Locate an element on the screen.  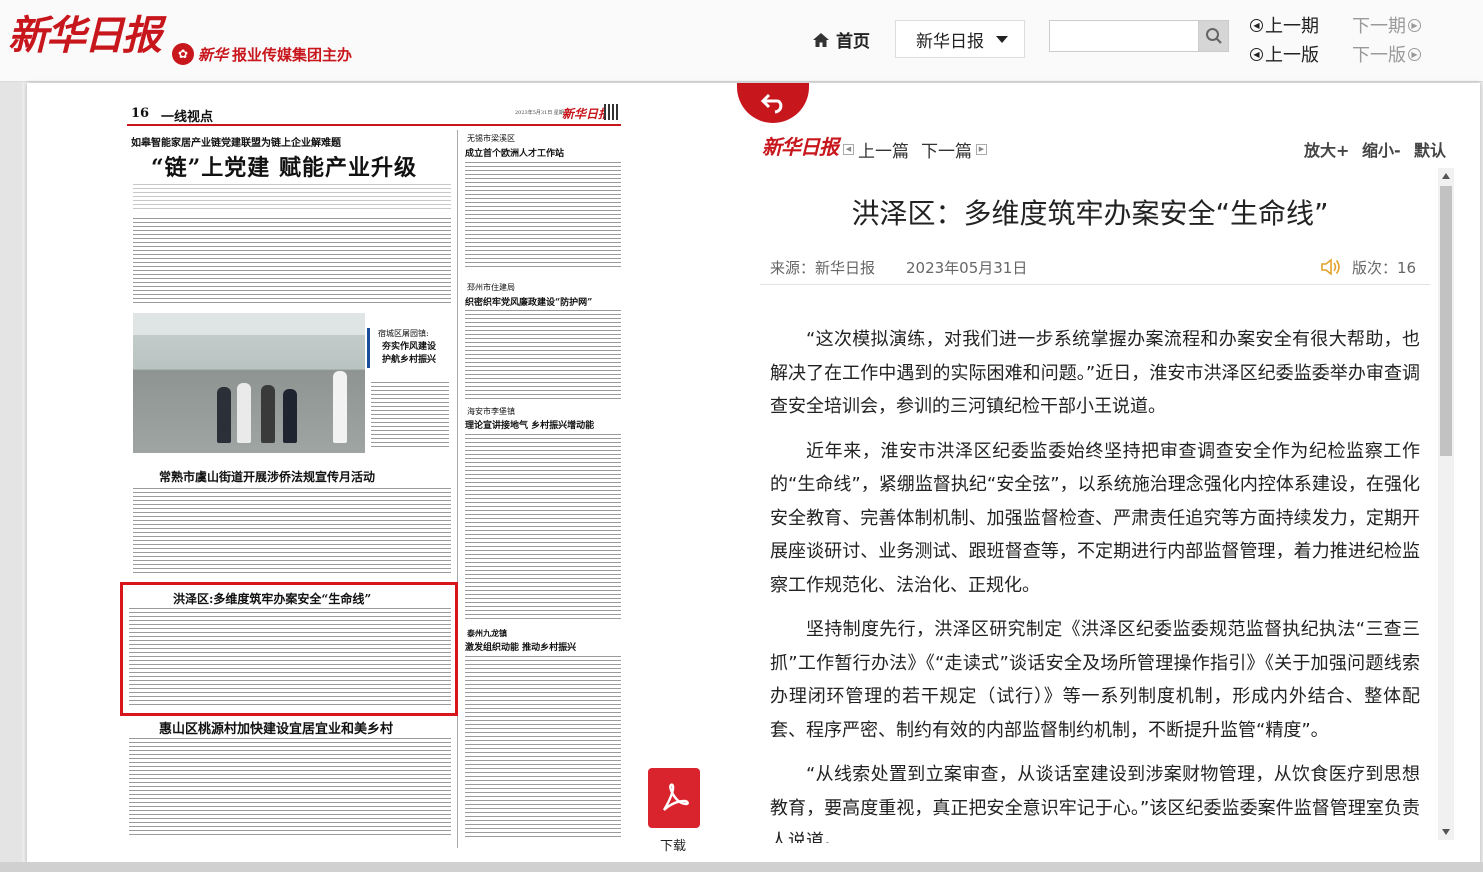
home-icon is located at coordinates (821, 39).